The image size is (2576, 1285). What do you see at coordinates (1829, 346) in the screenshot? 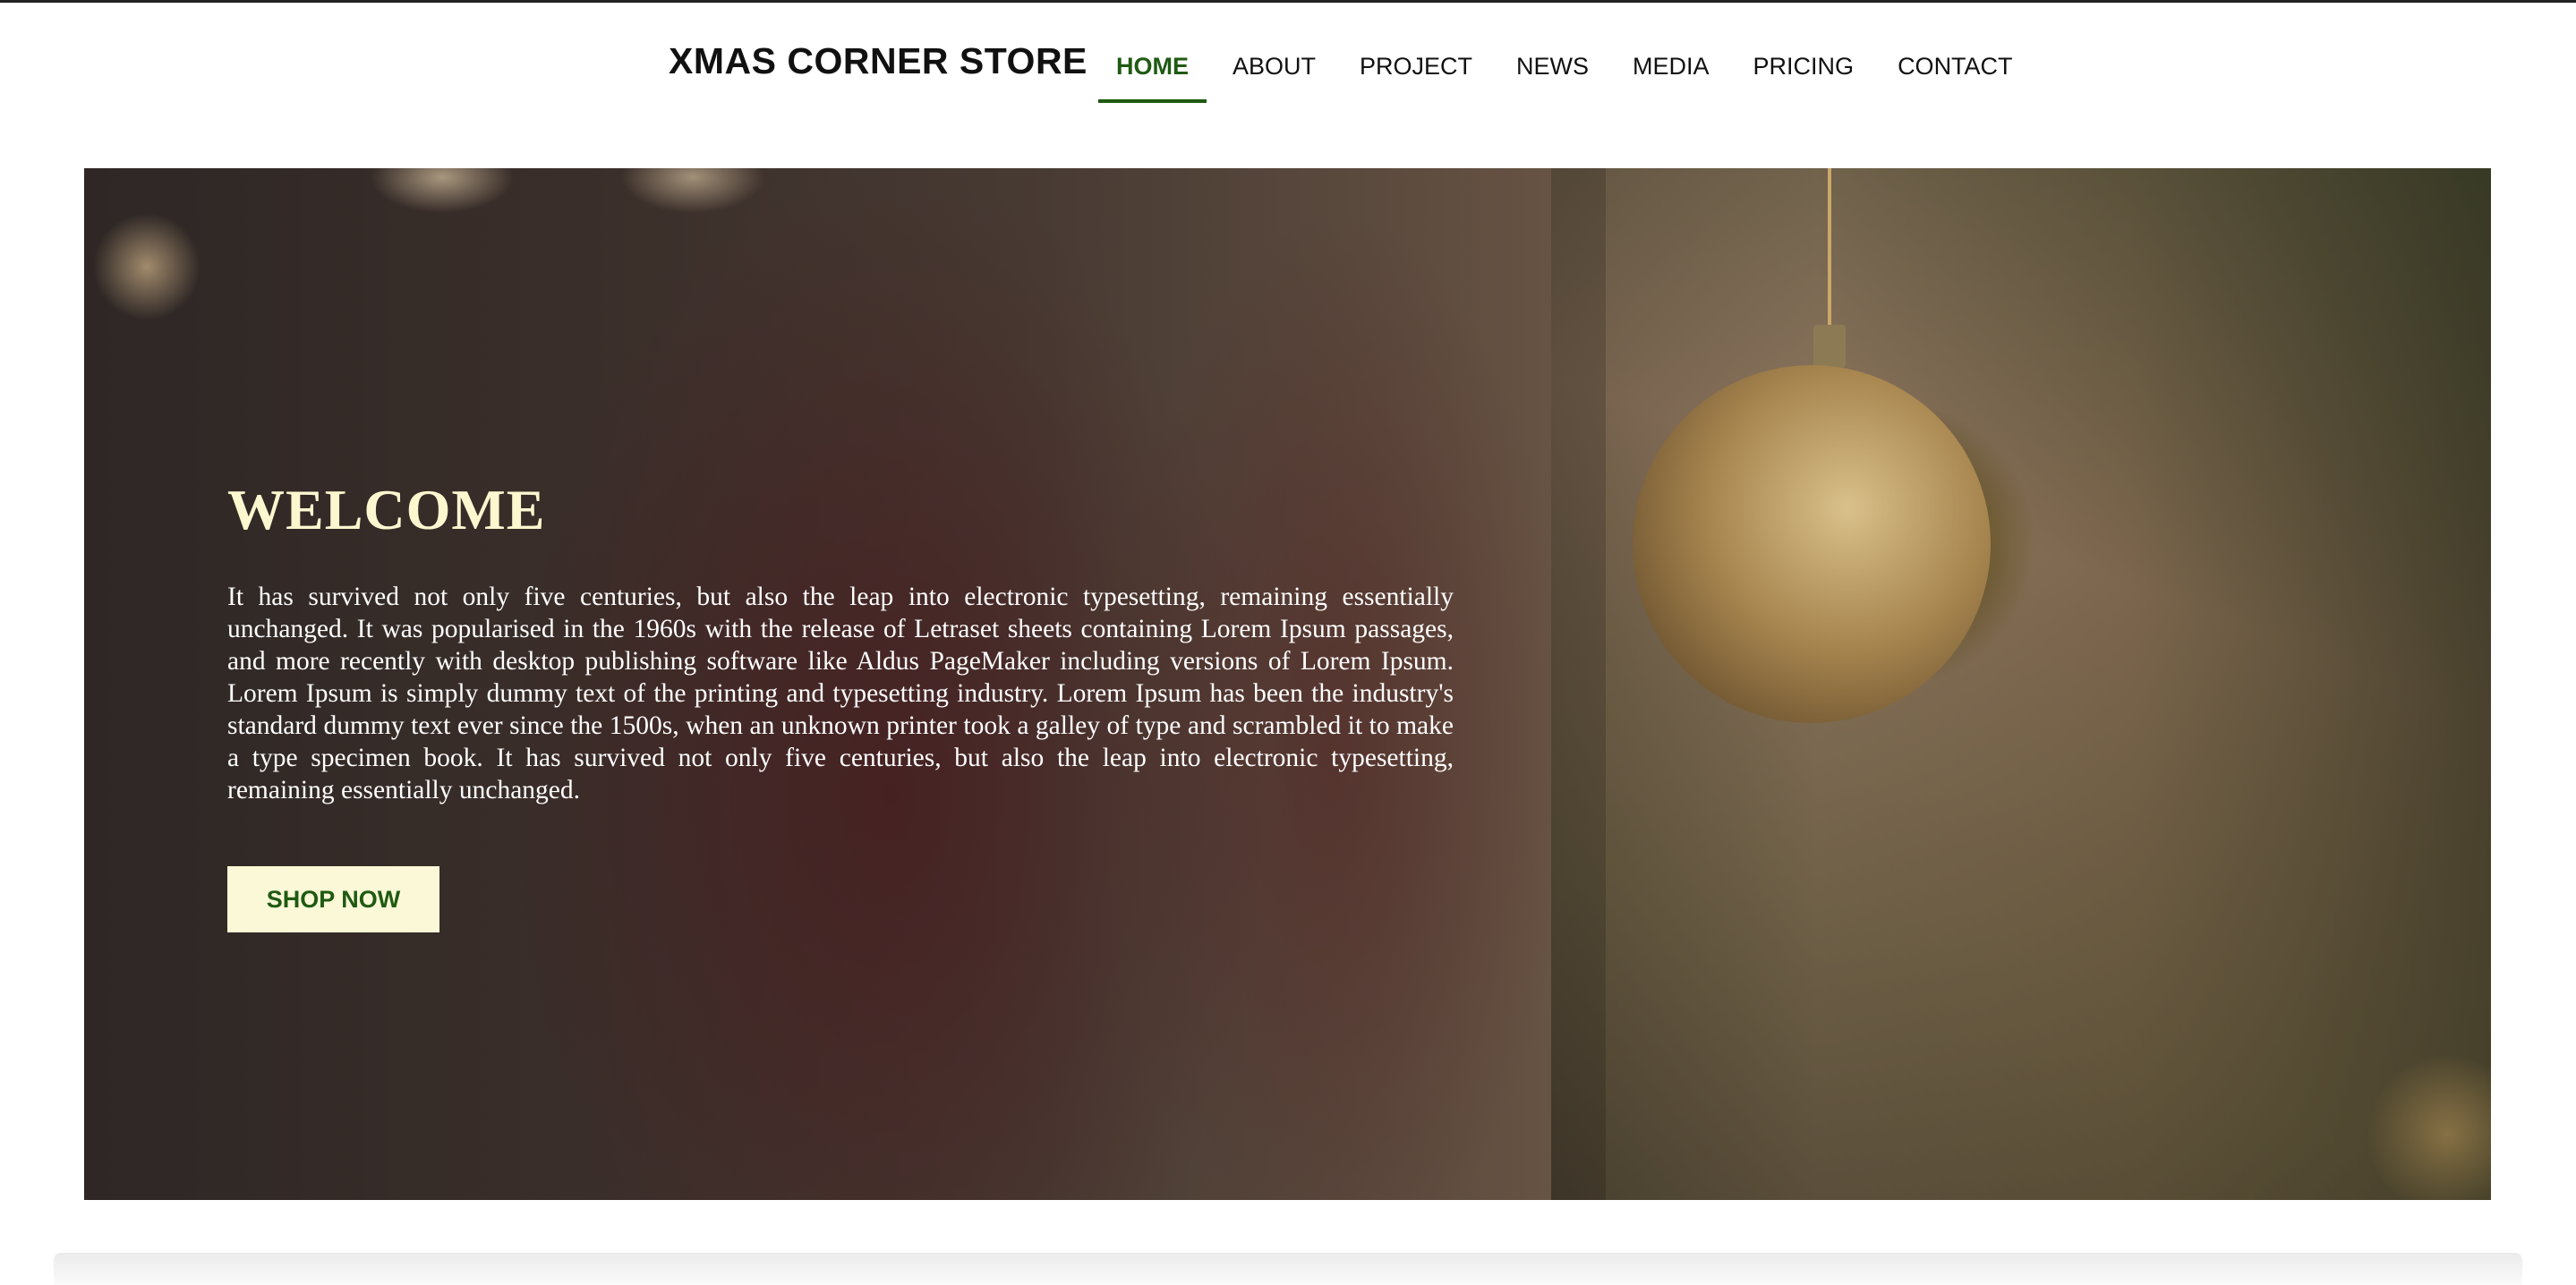
I see `ornament-cap` at bounding box center [1829, 346].